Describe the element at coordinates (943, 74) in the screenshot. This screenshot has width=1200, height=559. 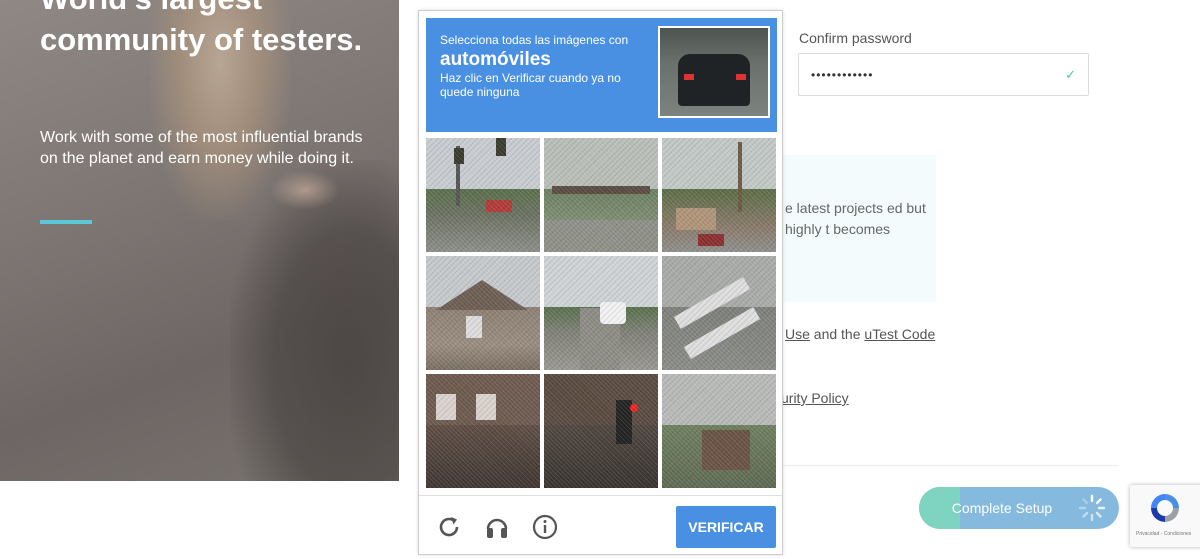
I see `confirm-password-field: •••••••••••• ✓` at that location.